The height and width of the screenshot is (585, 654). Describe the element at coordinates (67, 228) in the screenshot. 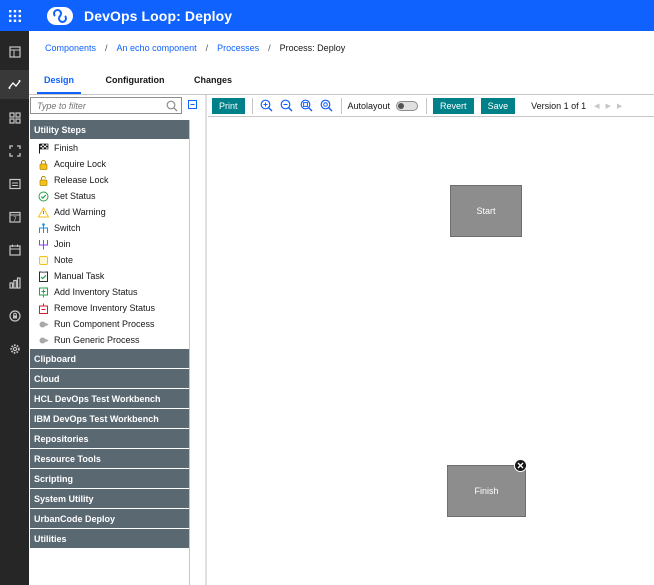

I see `palette-step-label: Switch` at that location.